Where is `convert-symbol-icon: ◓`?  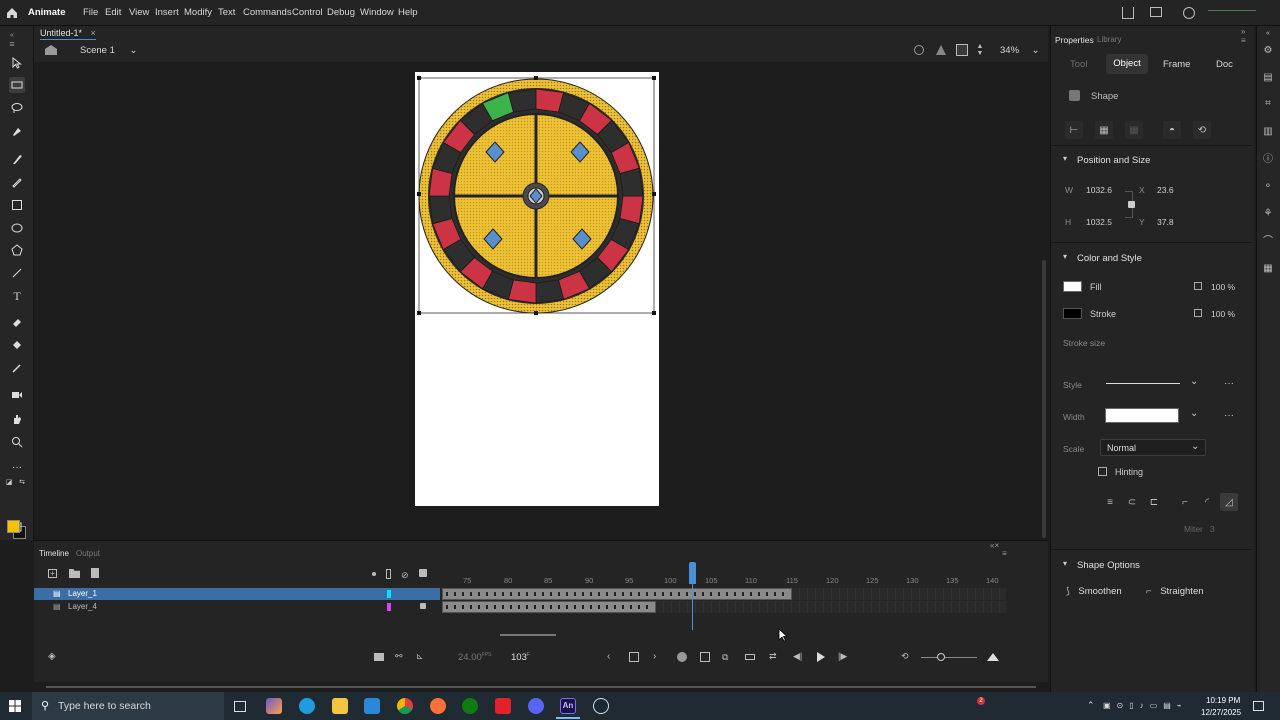 convert-symbol-icon: ◓ is located at coordinates (1172, 130).